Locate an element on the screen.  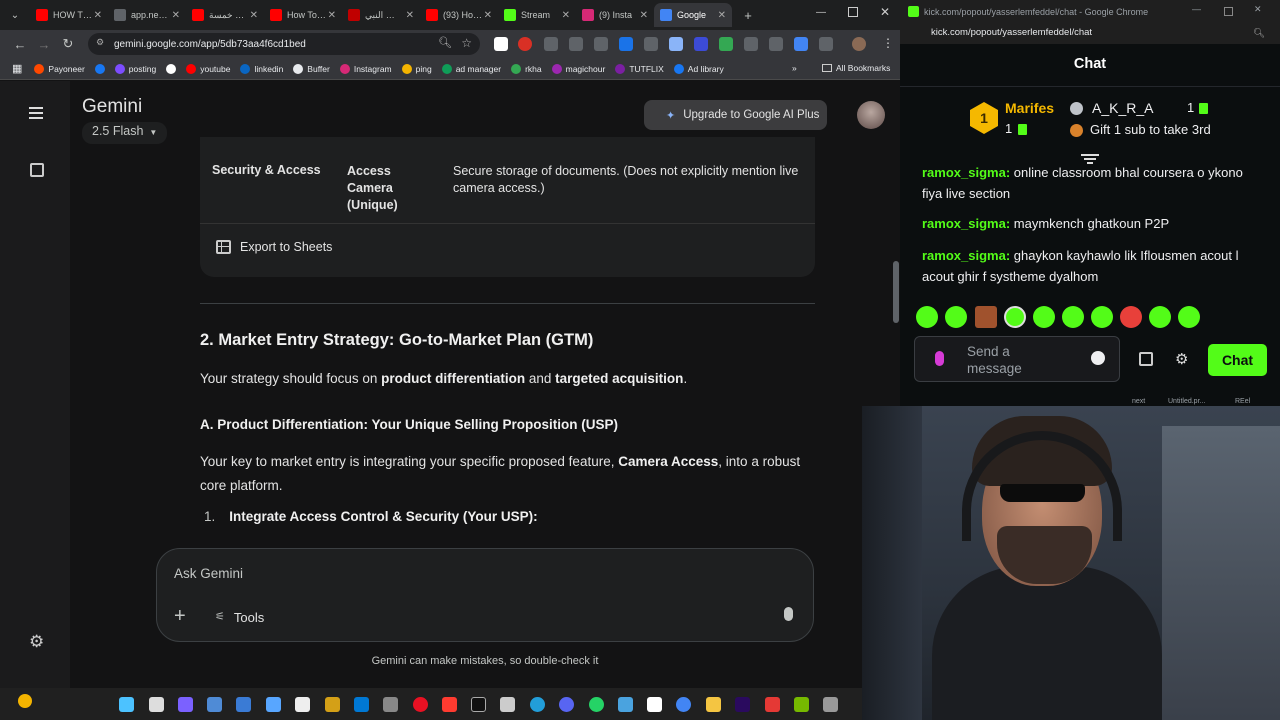
emoji-icon is located at coordinates (1098, 358).